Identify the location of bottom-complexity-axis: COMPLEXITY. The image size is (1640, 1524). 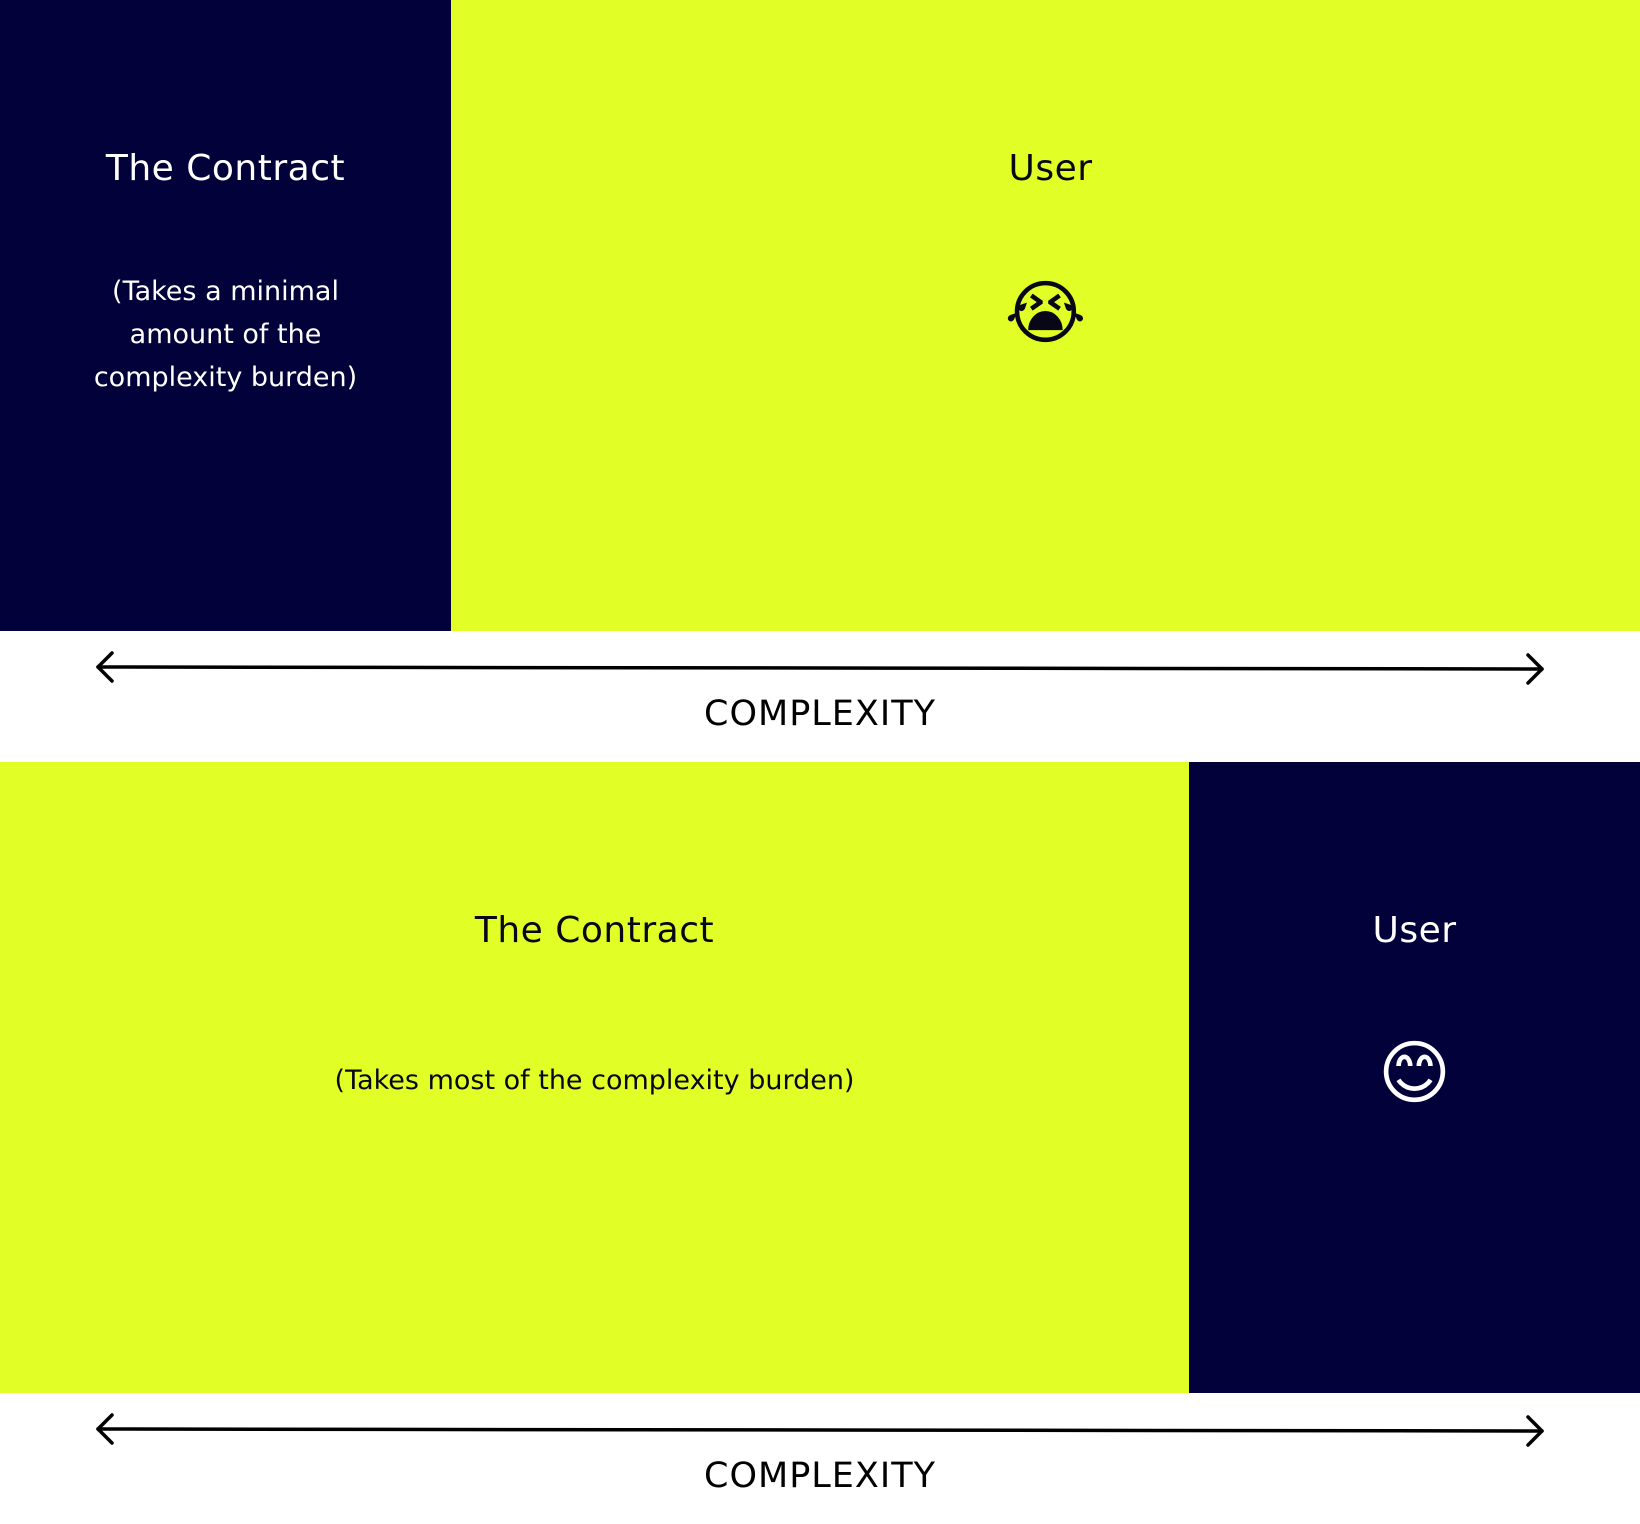
(820, 1458).